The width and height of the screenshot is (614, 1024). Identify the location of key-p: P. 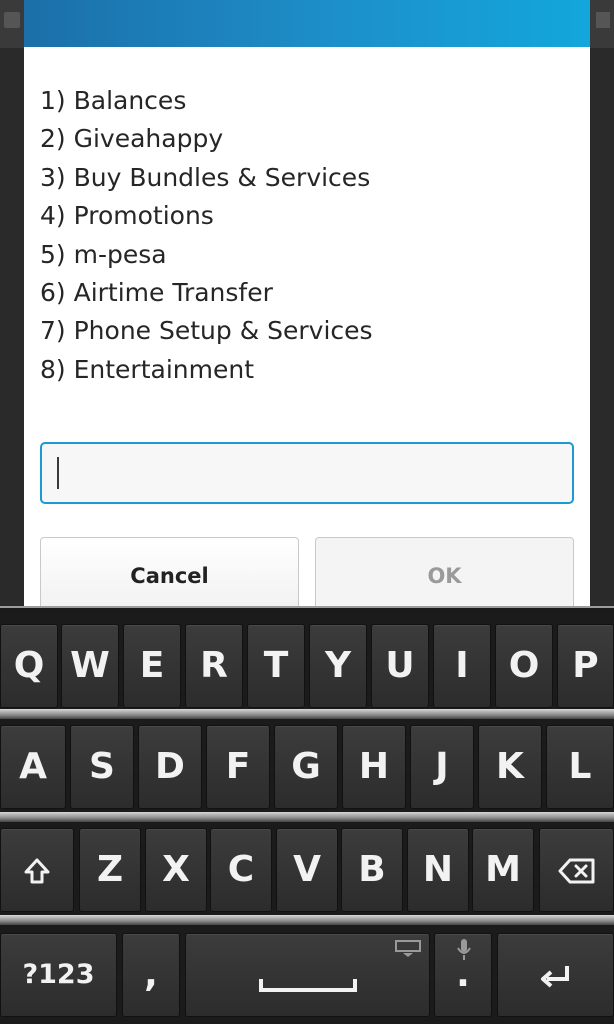
(585, 666).